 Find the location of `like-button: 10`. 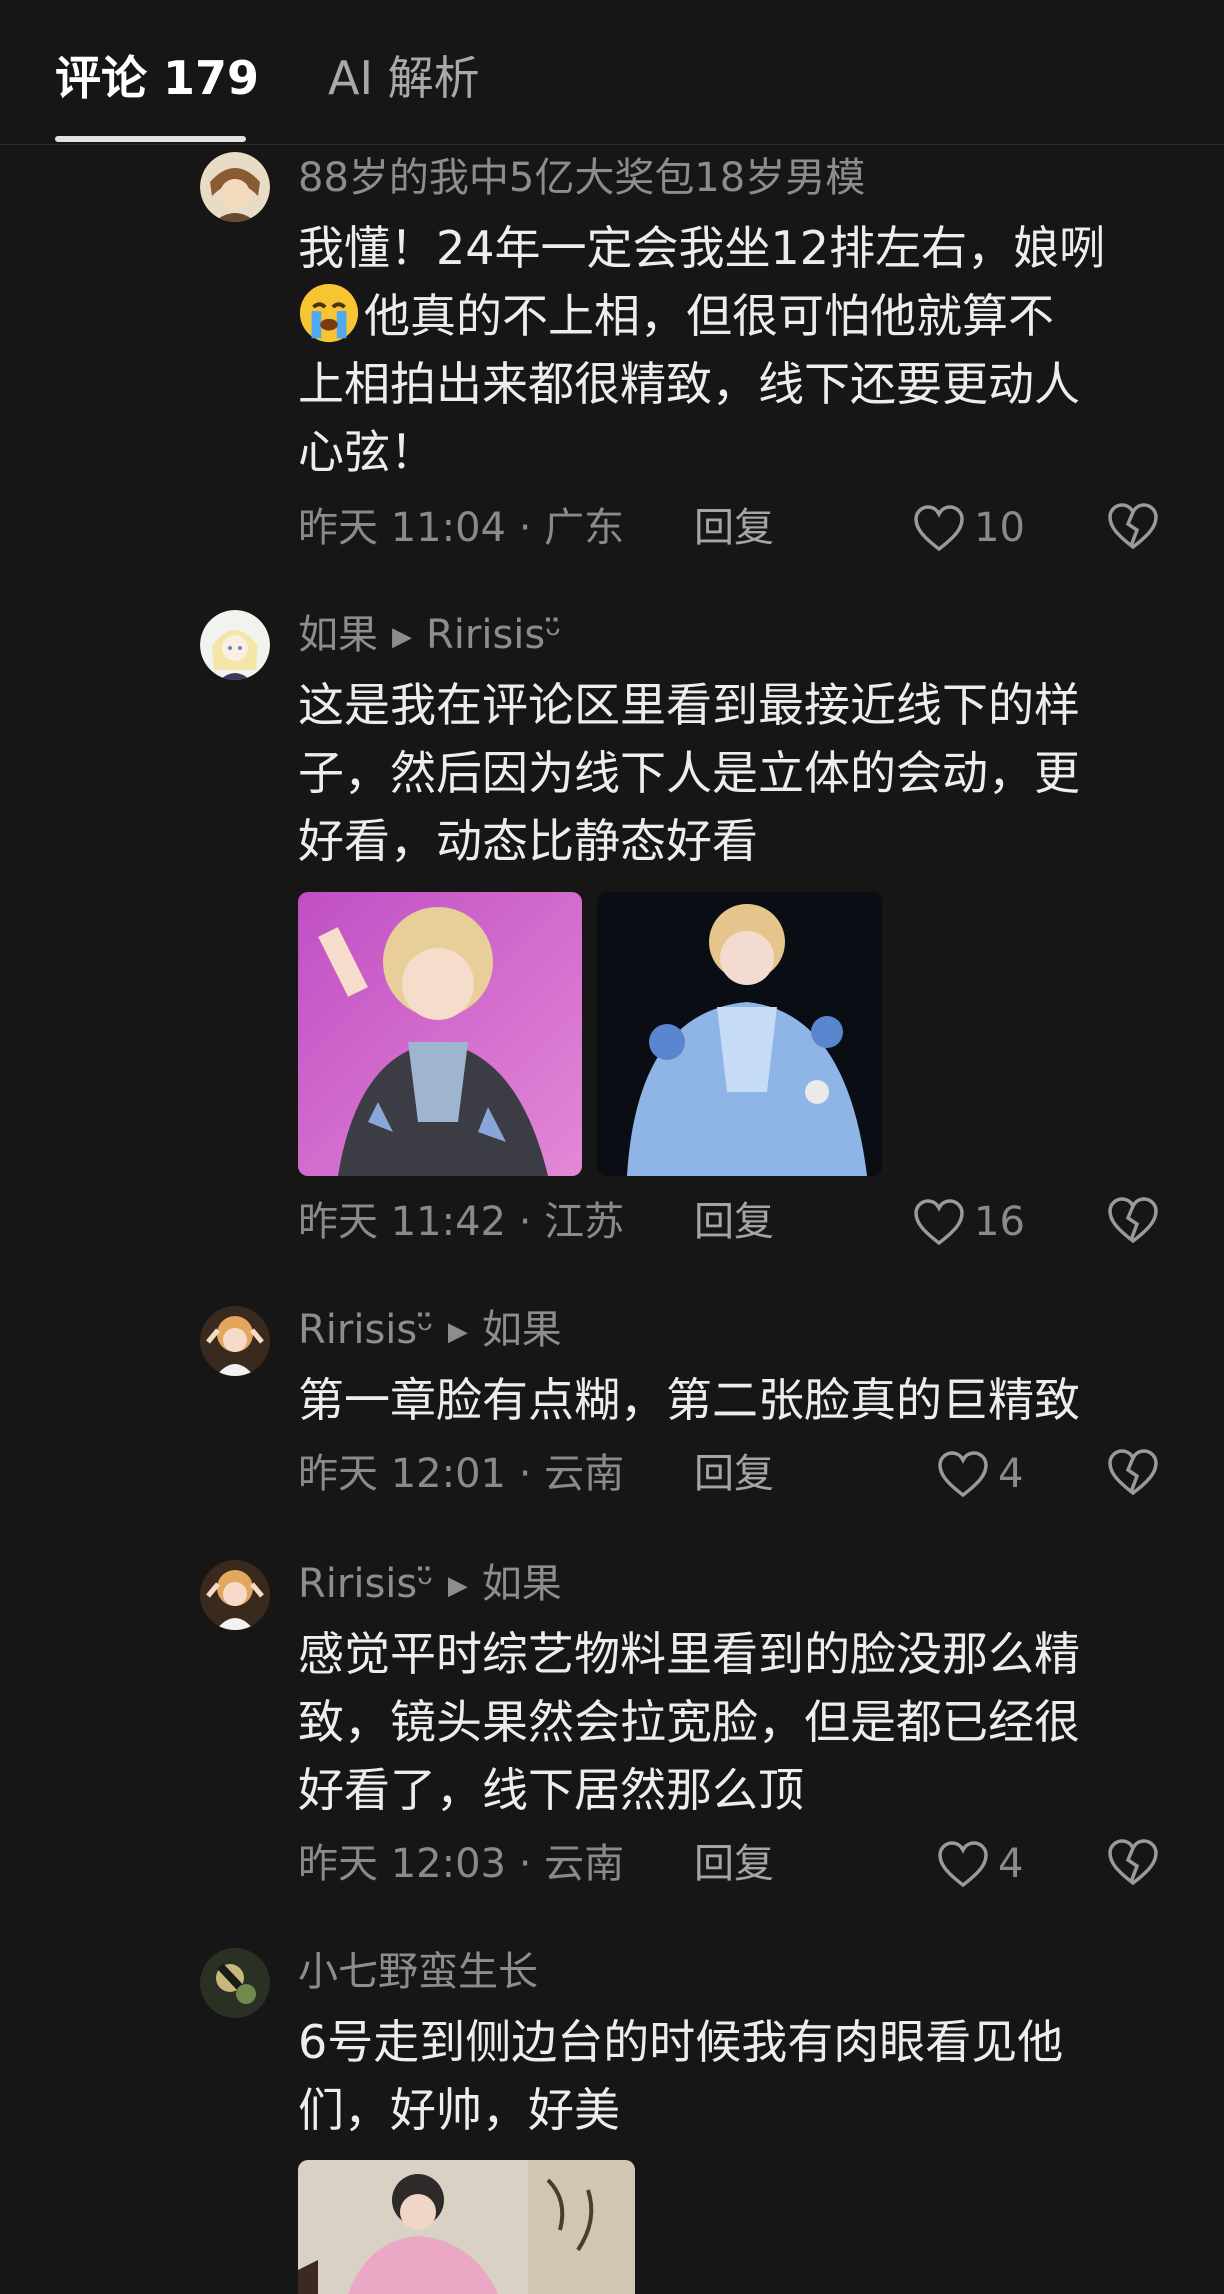

like-button: 10 is located at coordinates (968, 528).